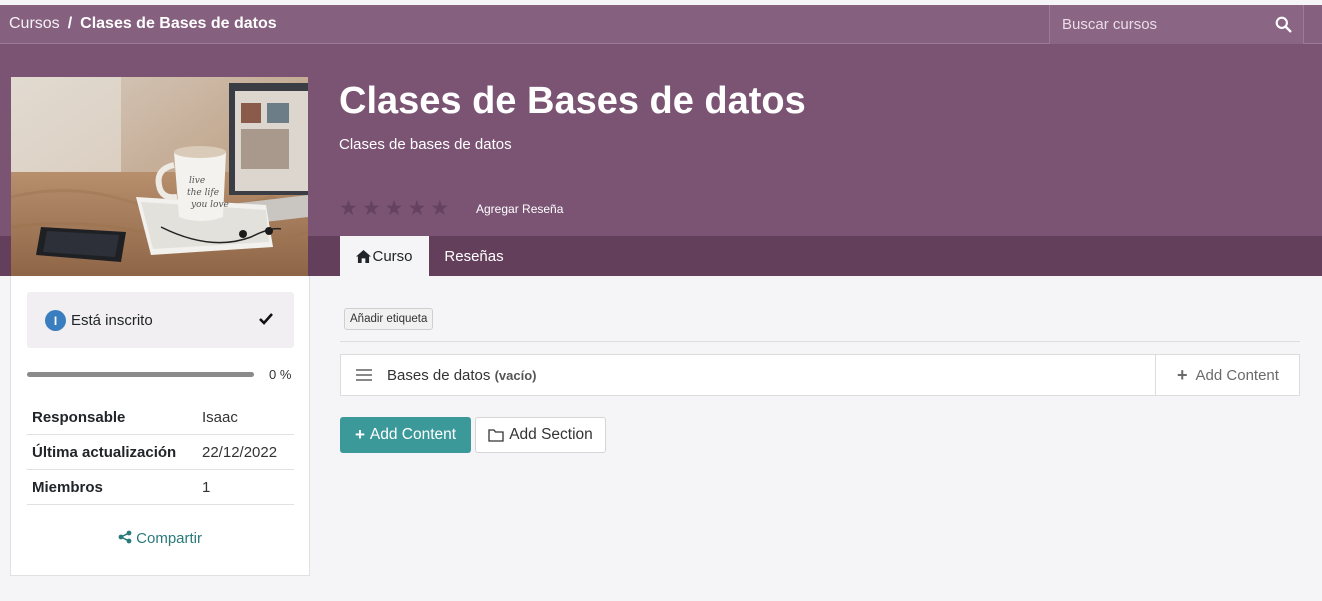 The image size is (1322, 601). What do you see at coordinates (389, 319) in the screenshot?
I see `add-tag-button: Añadir etiqueta` at bounding box center [389, 319].